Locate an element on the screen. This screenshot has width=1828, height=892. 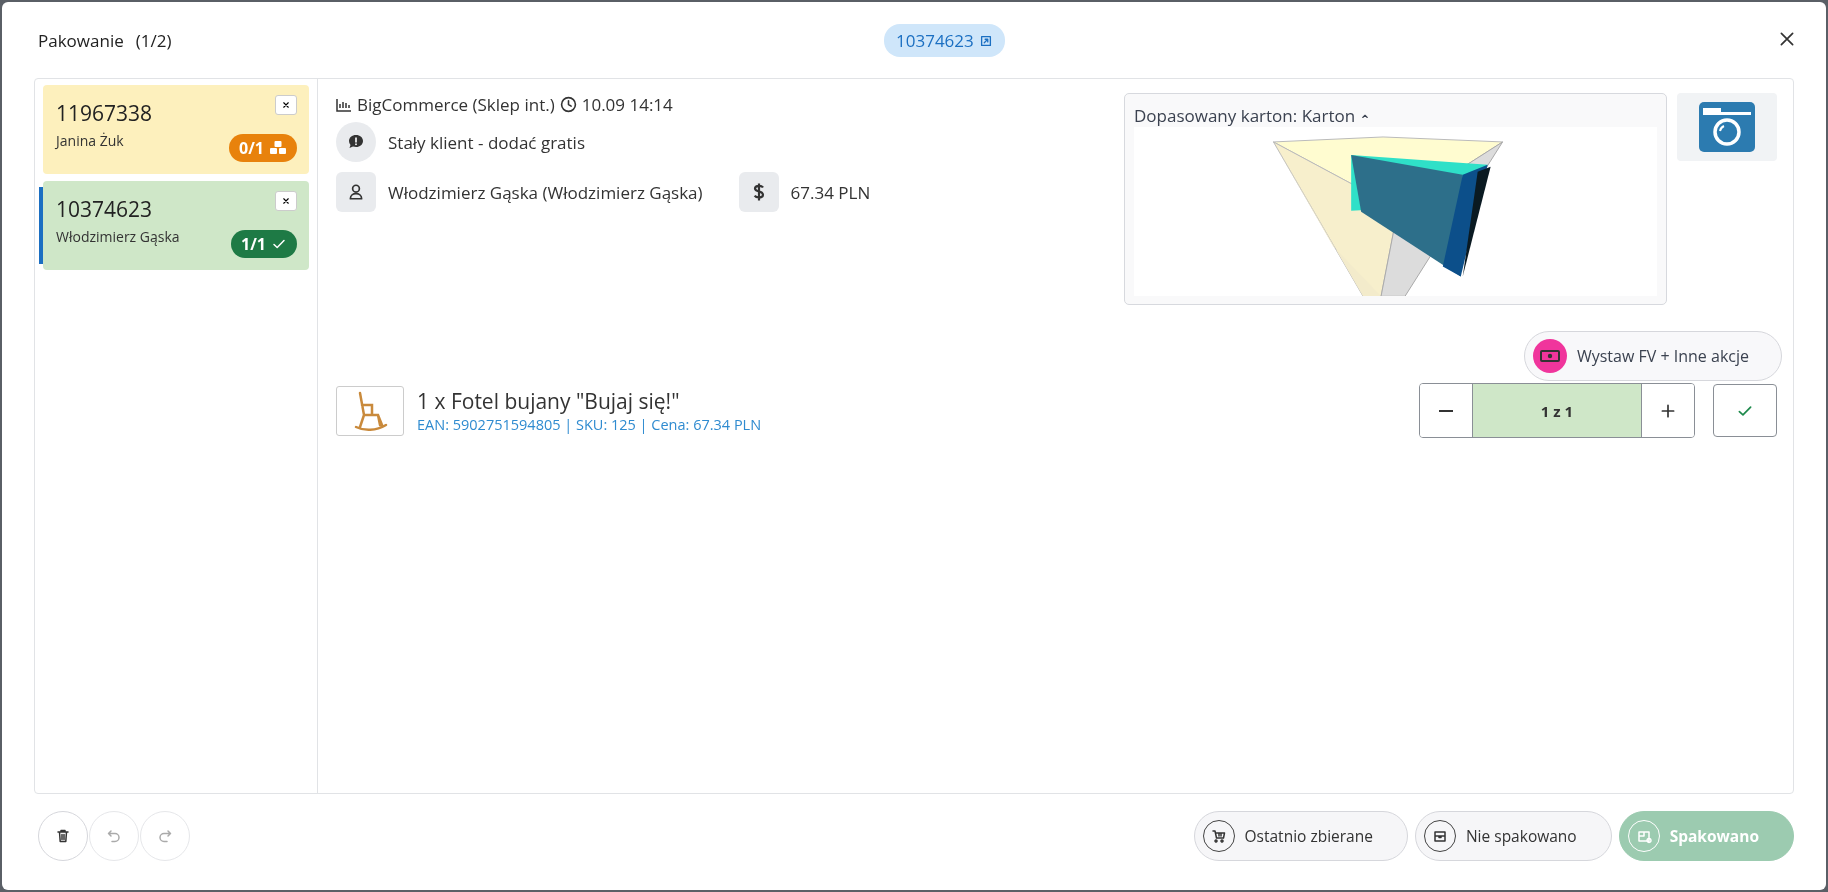
redo-icon is located at coordinates (165, 836).